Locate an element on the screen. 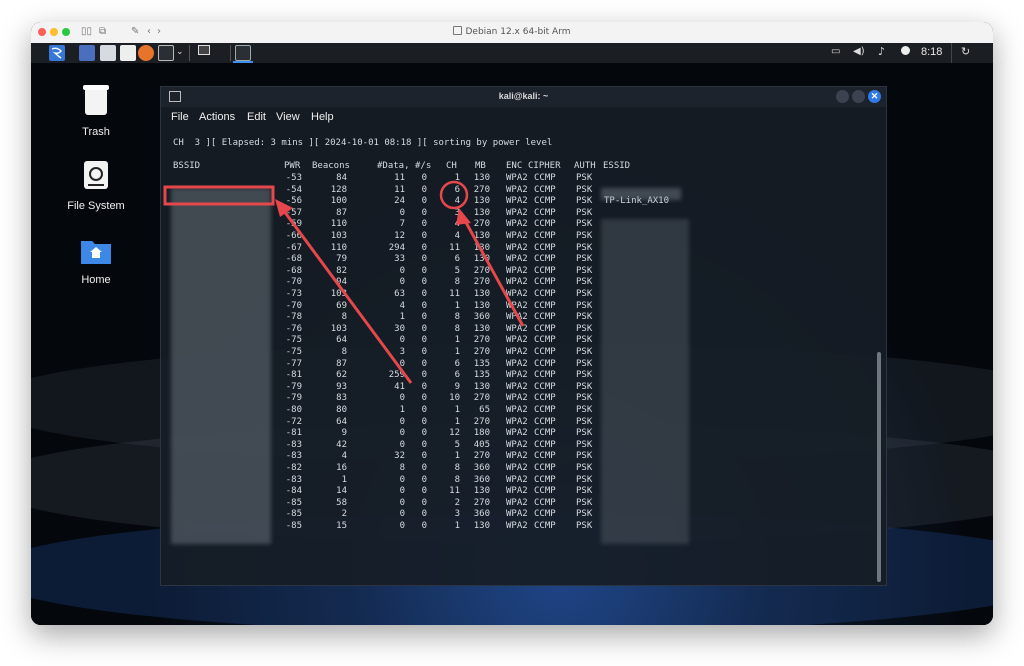 Image resolution: width=1024 pixels, height=666 pixels. arrow-to-bssid is located at coordinates (346, 295).